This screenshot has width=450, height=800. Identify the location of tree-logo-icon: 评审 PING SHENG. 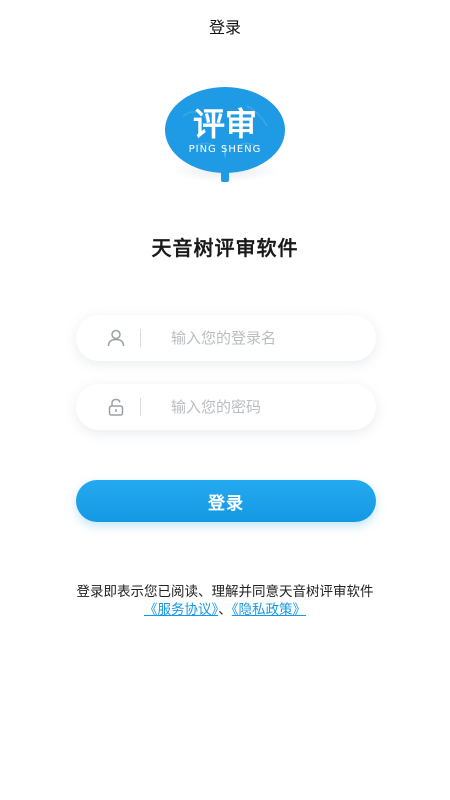
(225, 134).